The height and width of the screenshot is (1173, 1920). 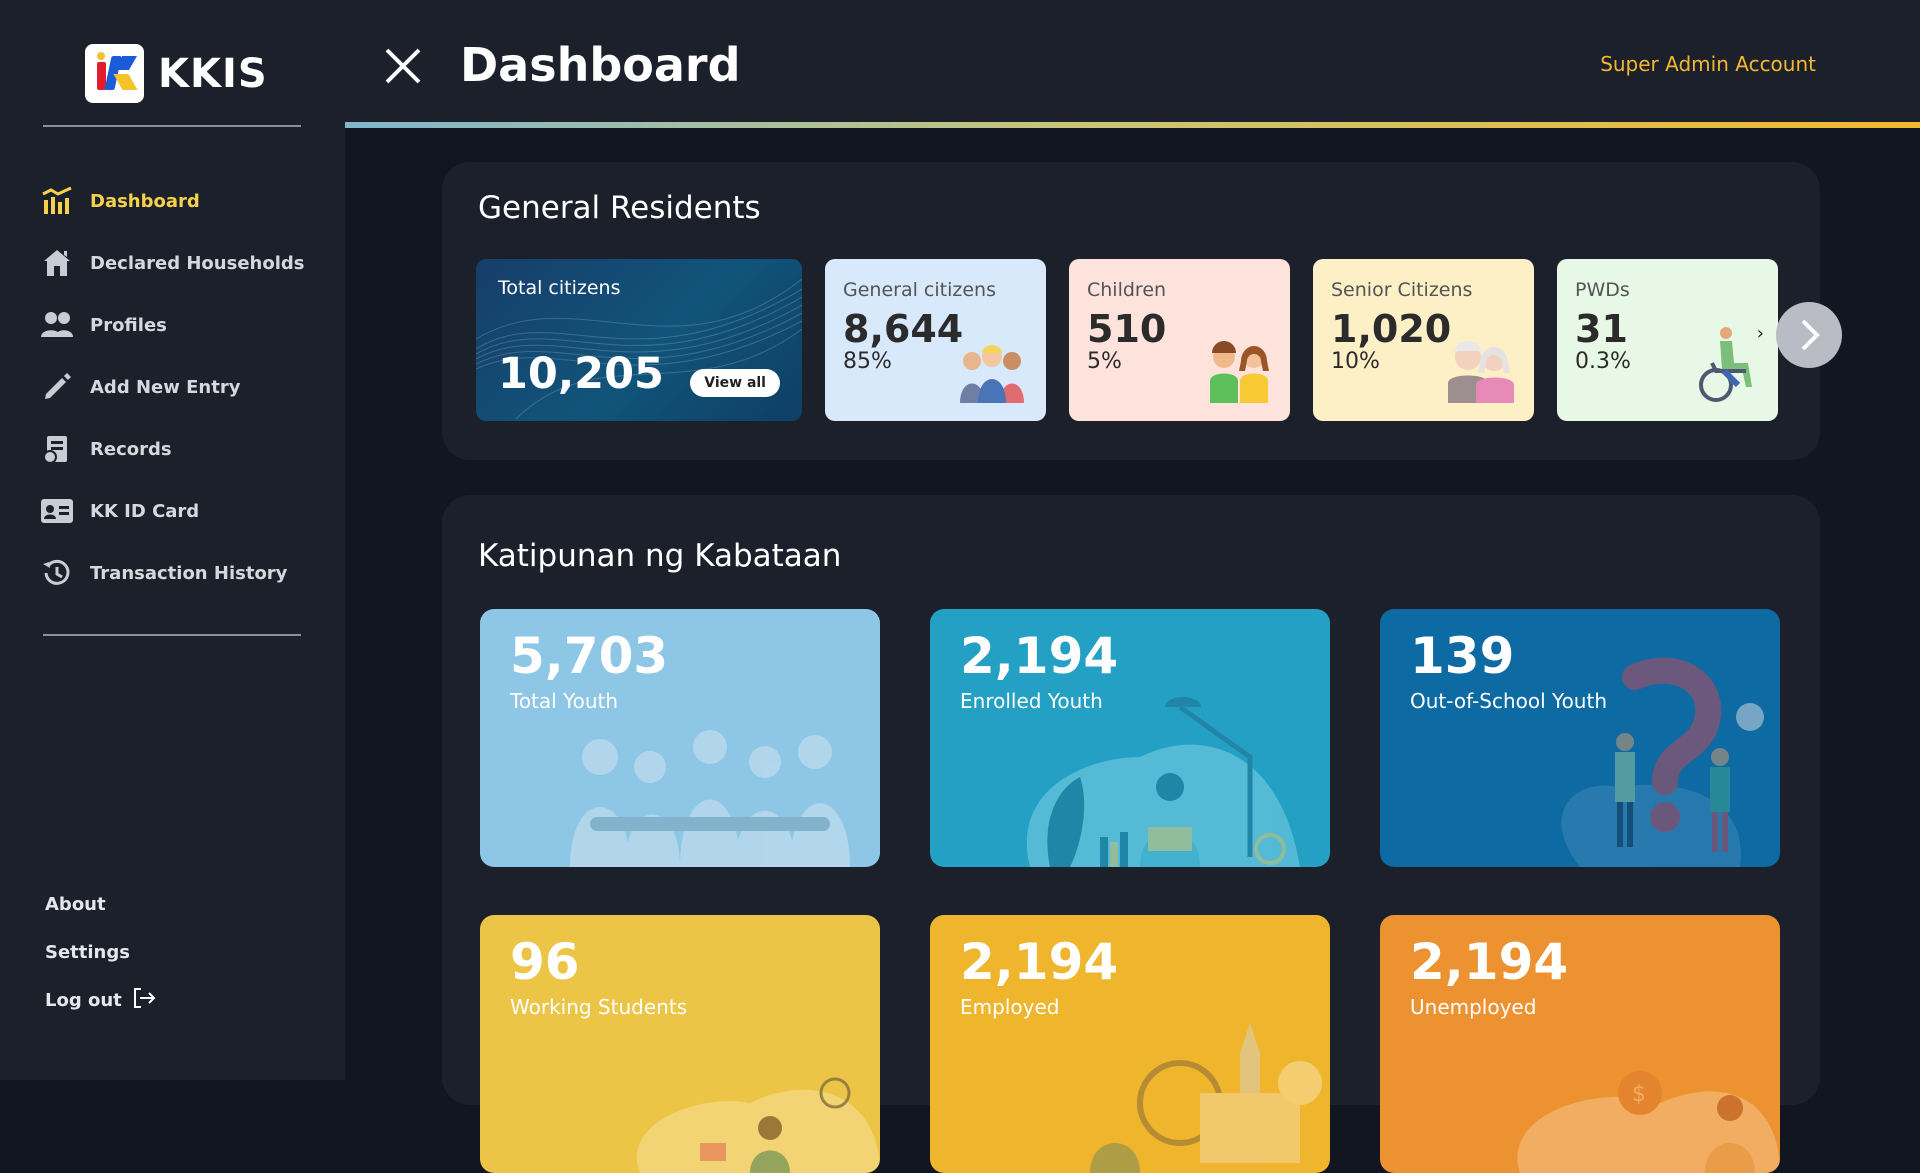 What do you see at coordinates (1667, 340) in the screenshot?
I see `pwds-card: PWDs 31 0.3% ›` at bounding box center [1667, 340].